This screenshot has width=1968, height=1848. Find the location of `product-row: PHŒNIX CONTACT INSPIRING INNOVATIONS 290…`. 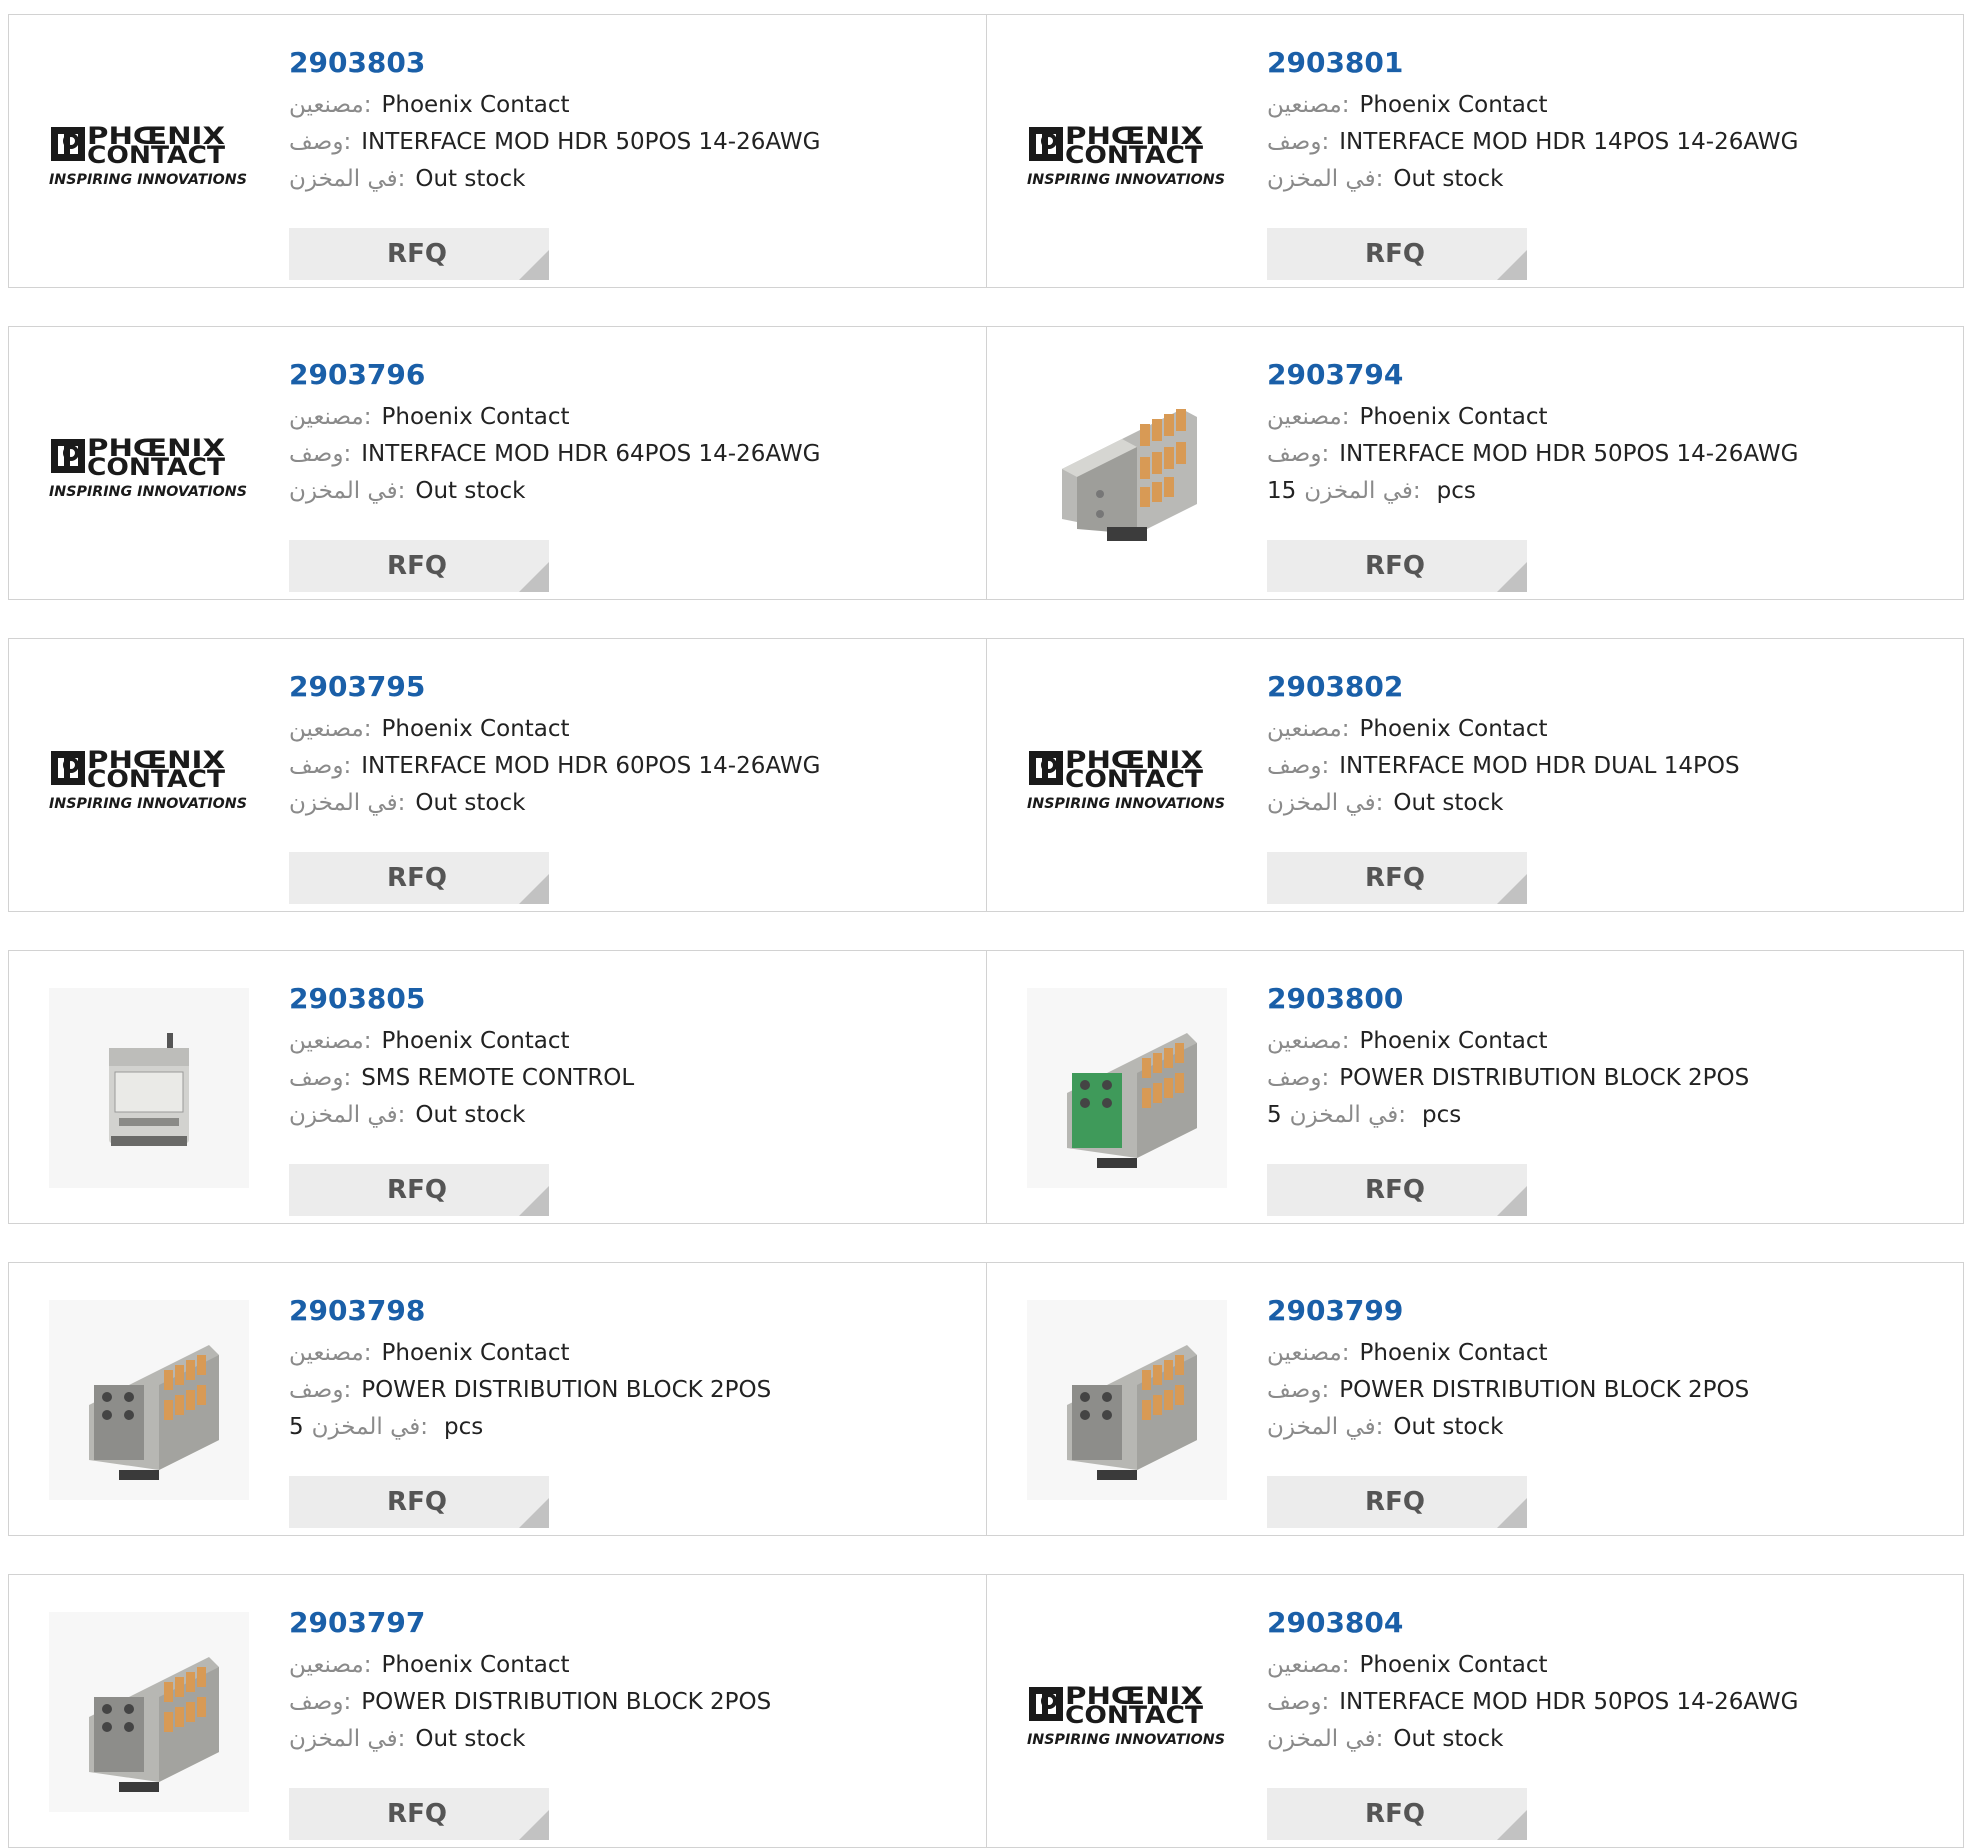

product-row: PHŒNIX CONTACT INSPIRING INNOVATIONS 290… is located at coordinates (986, 463).